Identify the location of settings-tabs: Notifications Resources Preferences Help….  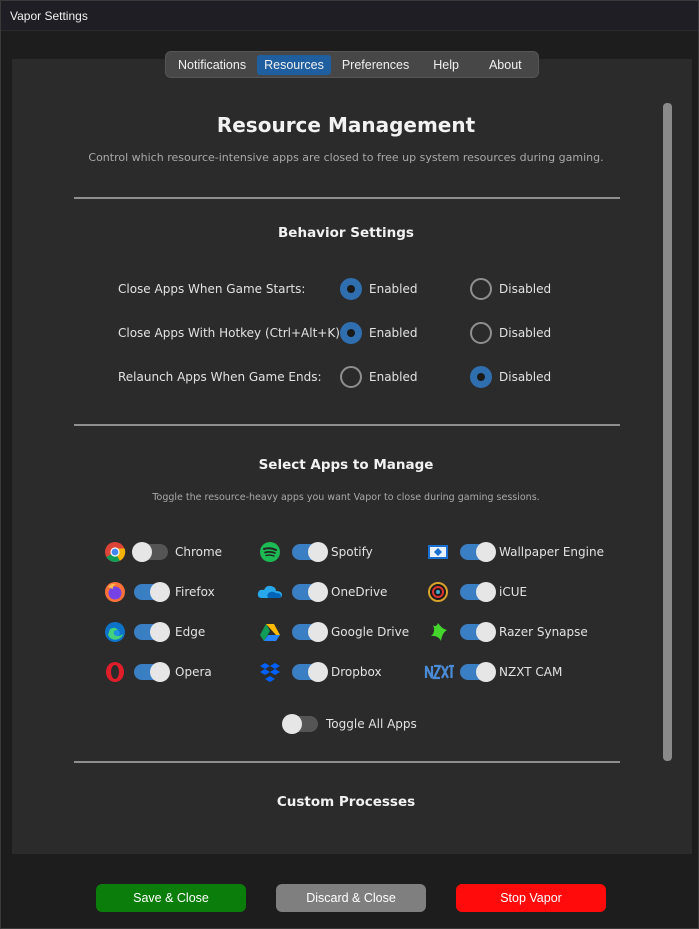
(352, 64).